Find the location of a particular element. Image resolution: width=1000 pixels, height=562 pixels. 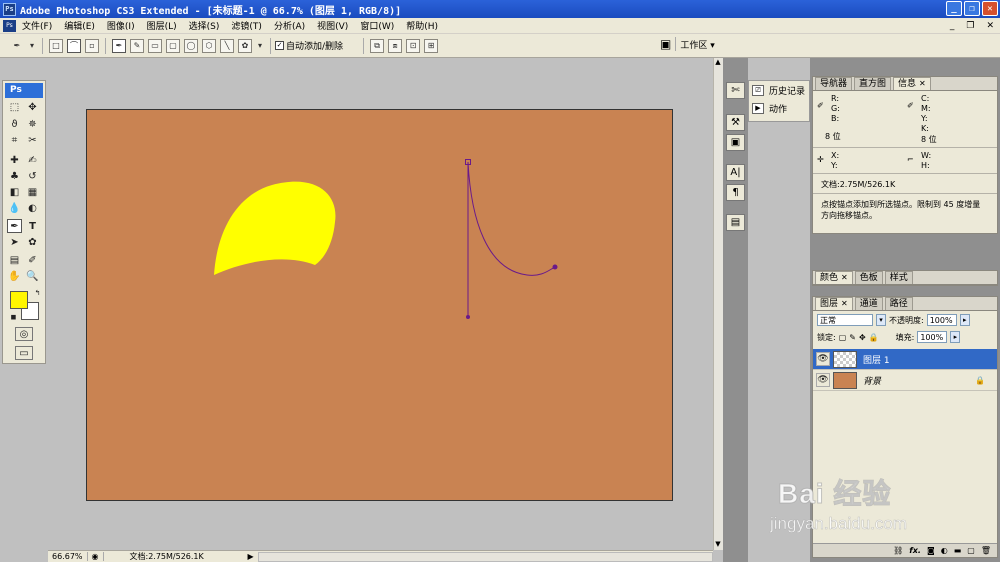

layer-row: 👁 背景 🔒 is located at coordinates (905, 380).